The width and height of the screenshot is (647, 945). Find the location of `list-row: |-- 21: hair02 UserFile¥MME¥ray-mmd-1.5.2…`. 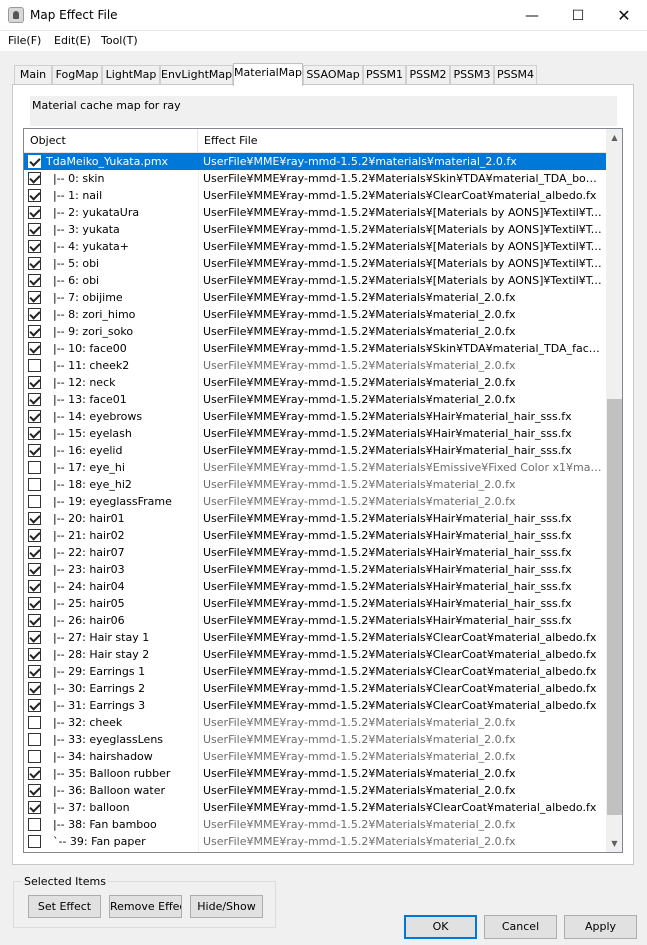

list-row: |-- 21: hair02 UserFile¥MME¥ray-mmd-1.5.2… is located at coordinates (315, 535).